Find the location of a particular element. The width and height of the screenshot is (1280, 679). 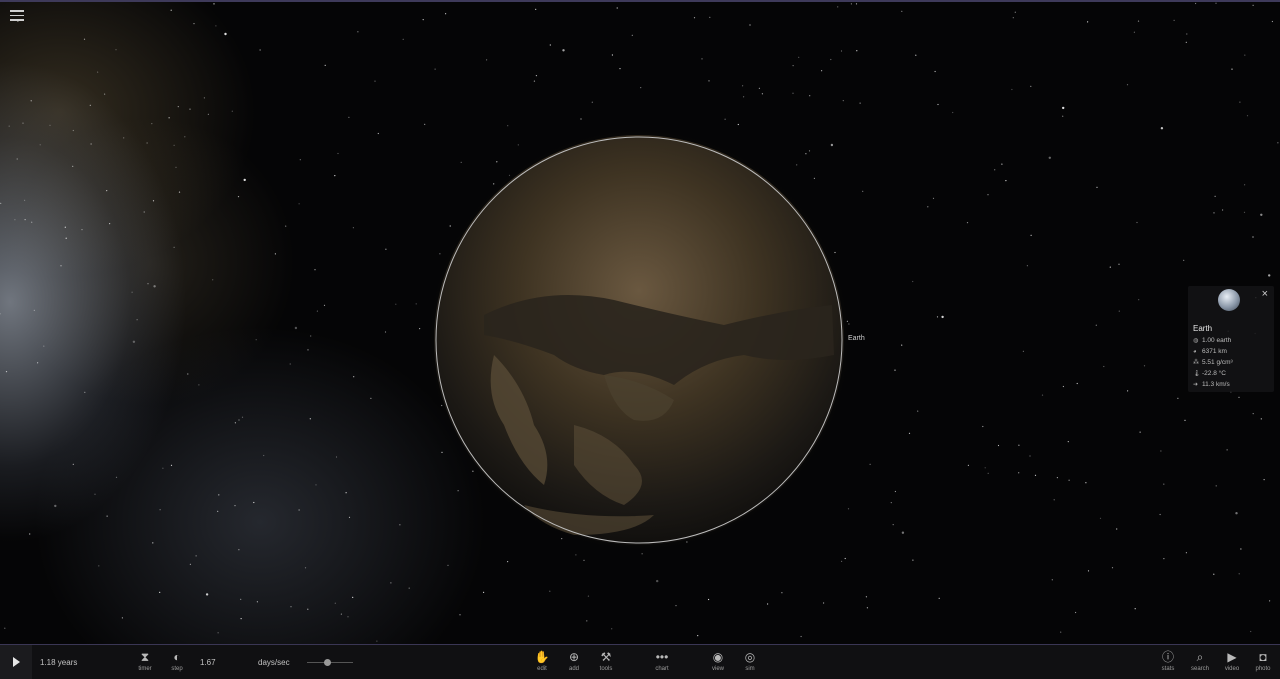

slider-knob is located at coordinates (328, 662).